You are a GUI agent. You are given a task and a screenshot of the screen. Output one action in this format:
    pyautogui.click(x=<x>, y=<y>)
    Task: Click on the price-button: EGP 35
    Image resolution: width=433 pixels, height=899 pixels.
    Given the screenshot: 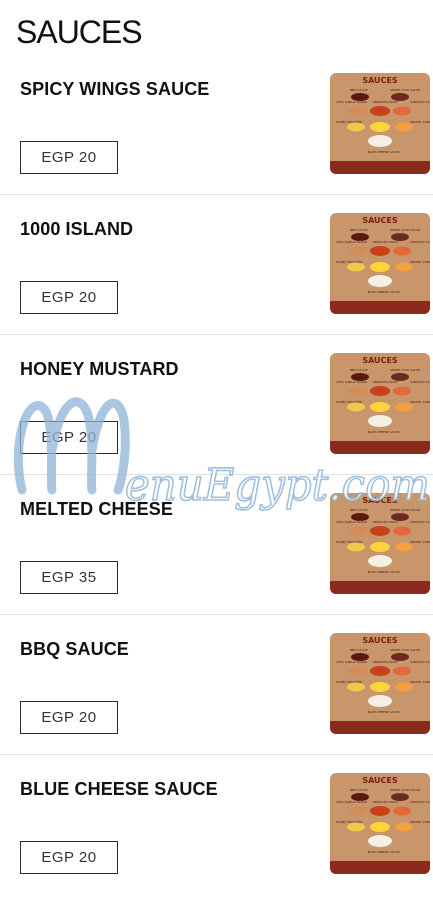 What is the action you would take?
    pyautogui.click(x=69, y=577)
    